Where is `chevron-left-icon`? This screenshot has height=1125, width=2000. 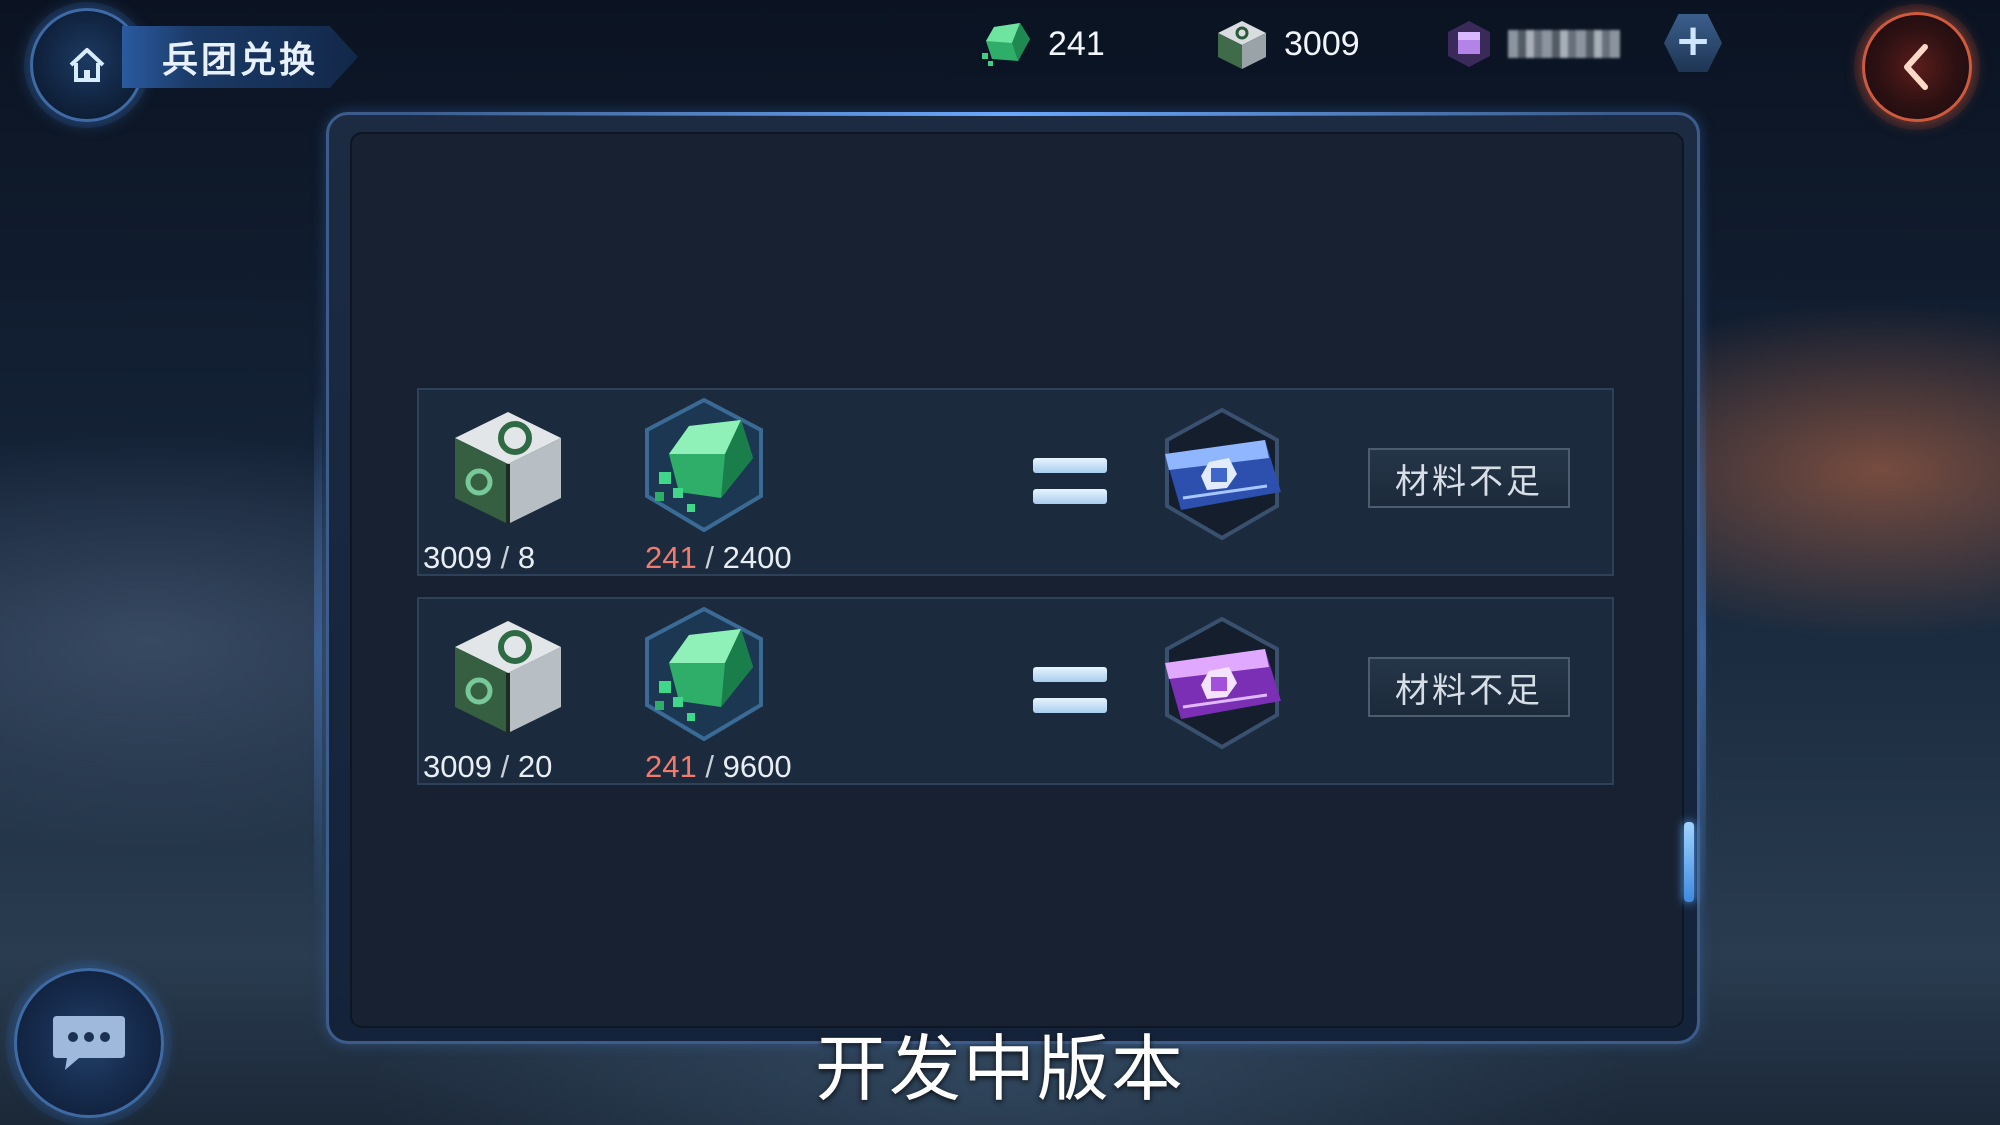
chevron-left-icon is located at coordinates (1916, 67).